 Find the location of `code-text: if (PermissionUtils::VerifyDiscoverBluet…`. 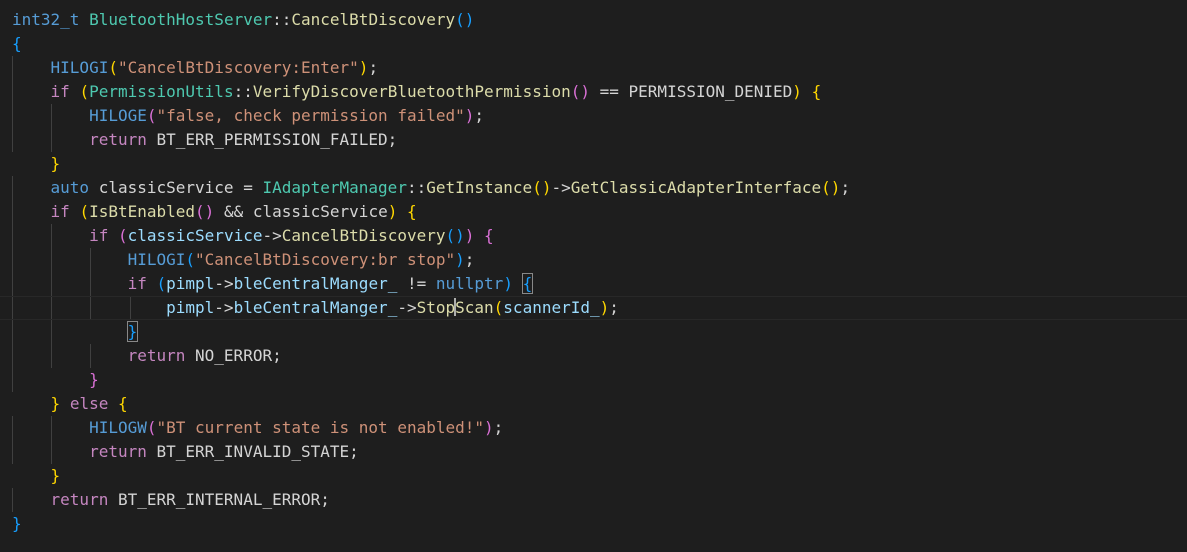

code-text: if (PermissionUtils::VerifyDiscoverBluet… is located at coordinates (417, 92).